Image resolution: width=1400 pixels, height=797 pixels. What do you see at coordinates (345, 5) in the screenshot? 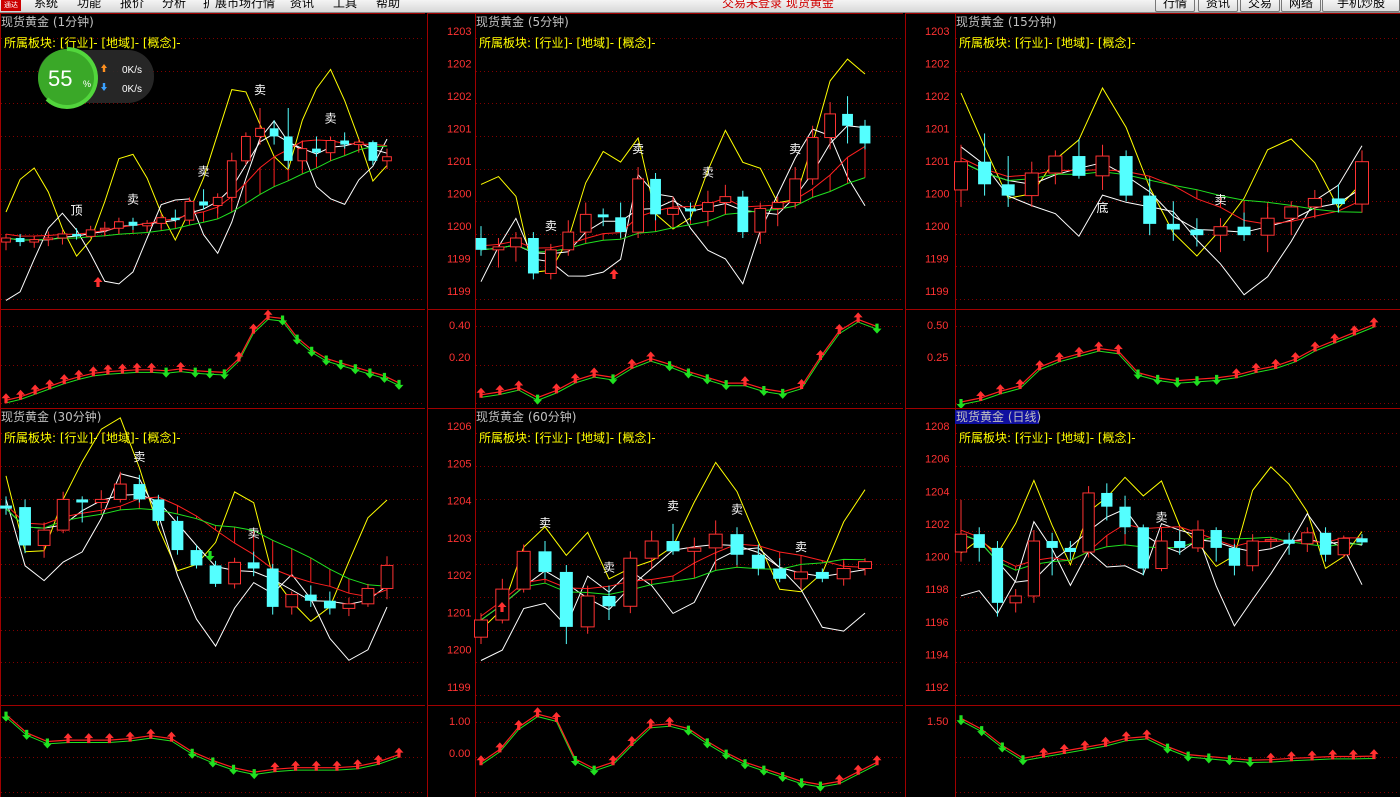
I see `menu-item-6: 工具` at bounding box center [345, 5].